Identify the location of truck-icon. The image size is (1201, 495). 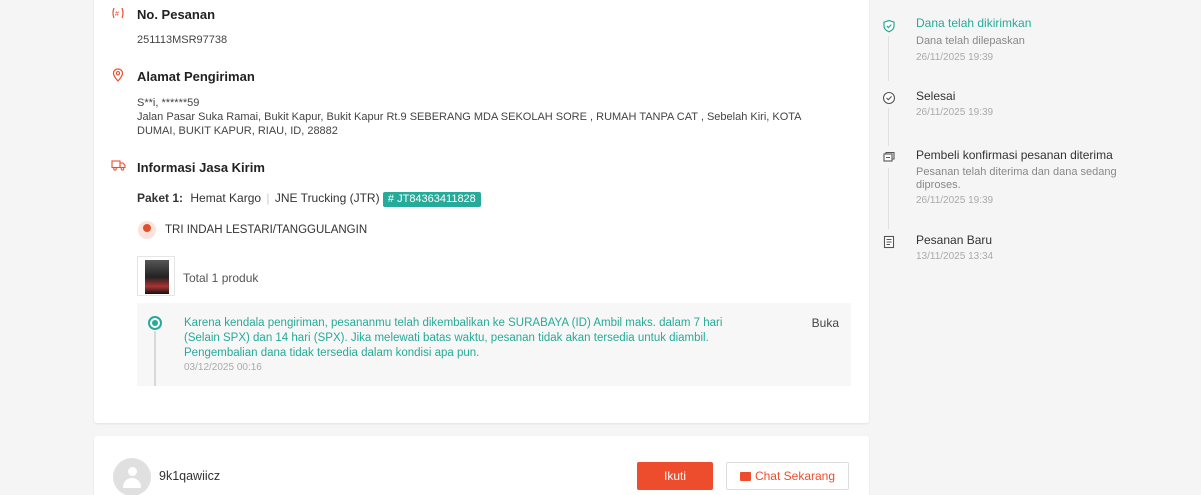
(118, 167).